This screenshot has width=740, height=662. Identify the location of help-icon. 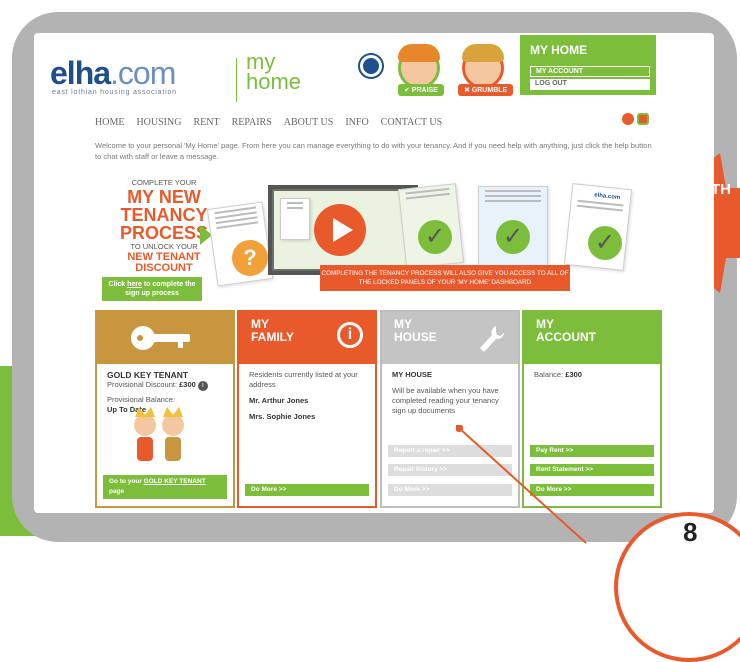
(643, 119).